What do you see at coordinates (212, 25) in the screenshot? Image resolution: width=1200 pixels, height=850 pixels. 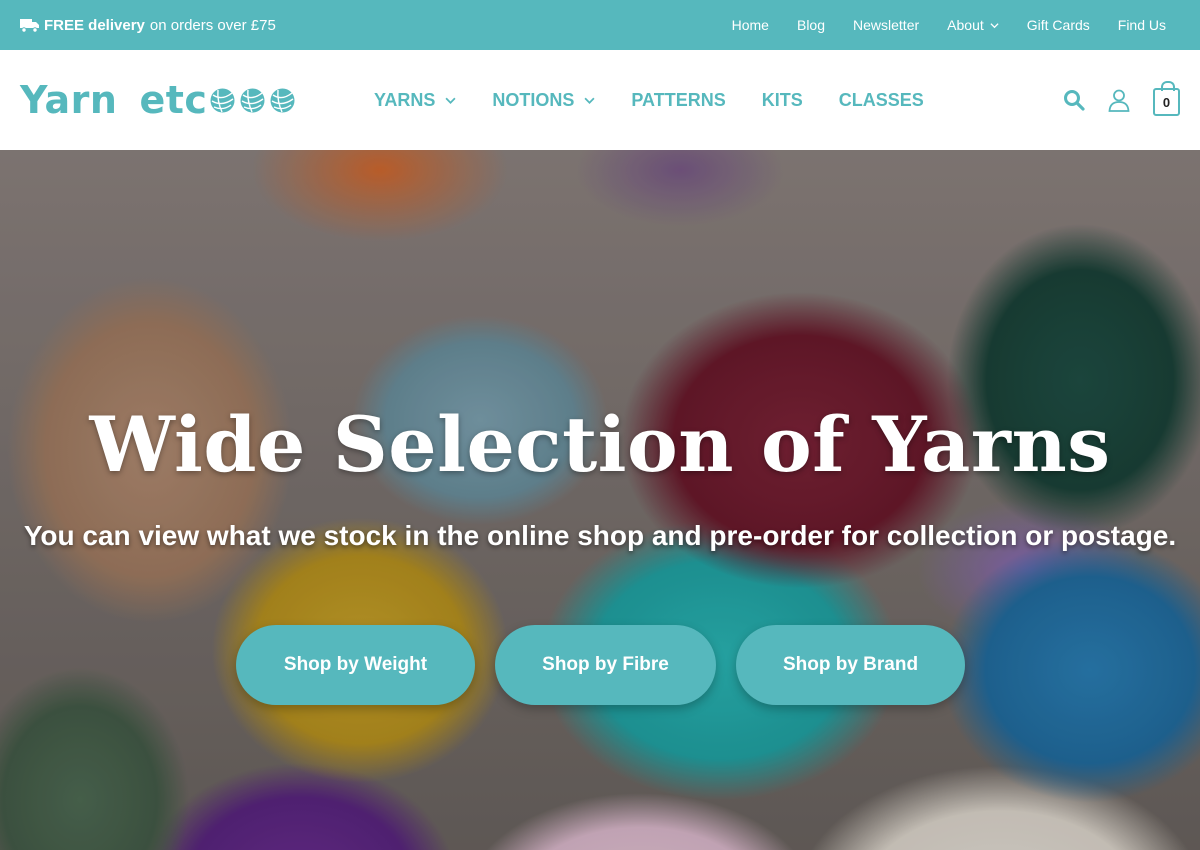 I see `promo-text: on orders over £75` at bounding box center [212, 25].